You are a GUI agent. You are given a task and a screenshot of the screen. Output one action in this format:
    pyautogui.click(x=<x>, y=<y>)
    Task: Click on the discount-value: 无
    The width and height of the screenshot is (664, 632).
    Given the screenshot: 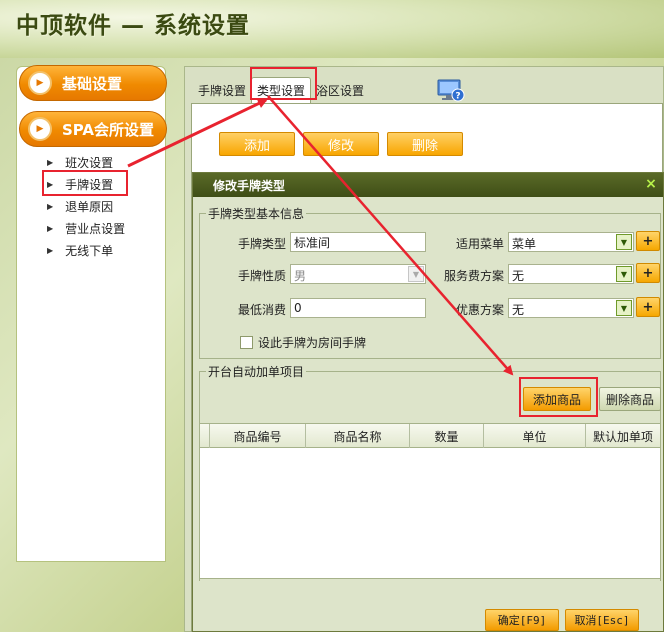 What is the action you would take?
    pyautogui.click(x=518, y=310)
    